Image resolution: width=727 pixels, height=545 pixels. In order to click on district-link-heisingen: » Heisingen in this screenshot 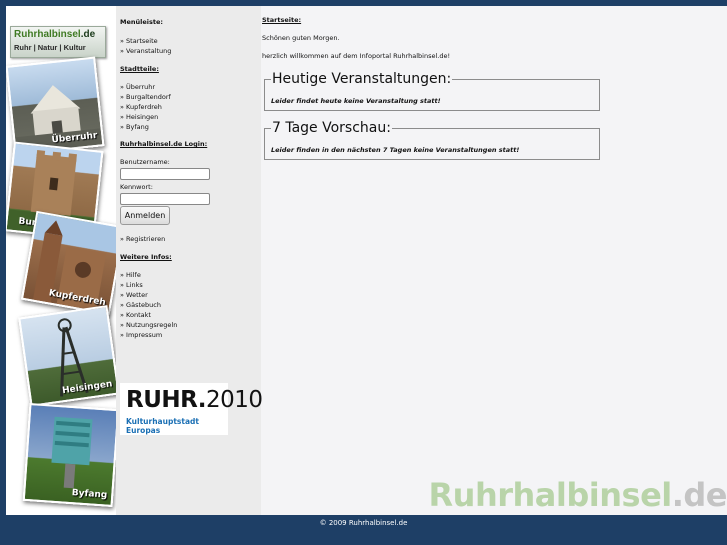, I will do `click(139, 117)`.